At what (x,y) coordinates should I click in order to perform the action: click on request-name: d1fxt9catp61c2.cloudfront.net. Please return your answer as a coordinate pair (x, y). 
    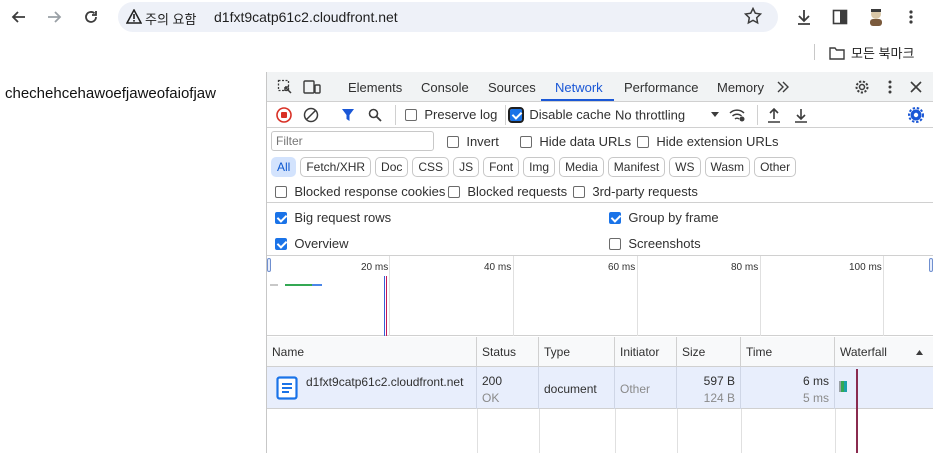
    Looking at the image, I should click on (385, 382).